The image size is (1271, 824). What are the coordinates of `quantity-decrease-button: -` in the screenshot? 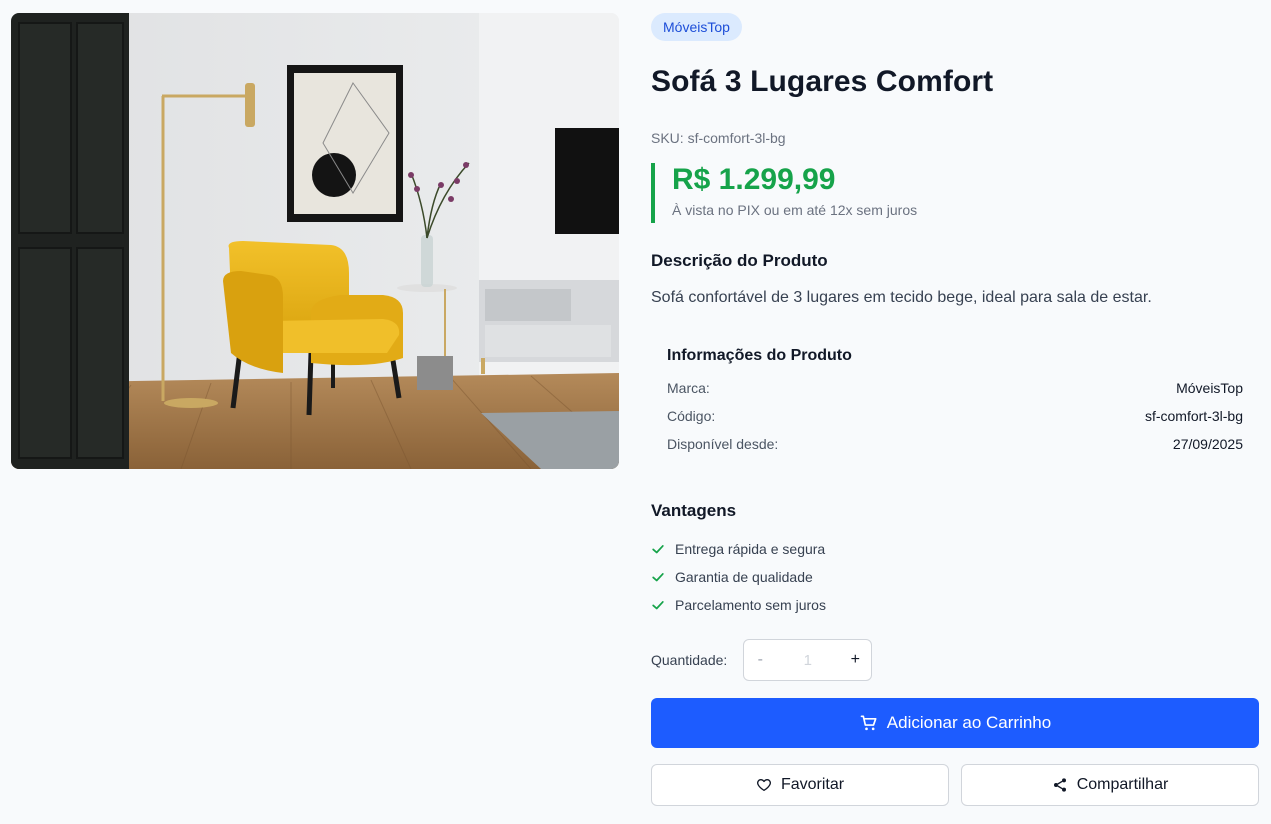 It's located at (760, 660).